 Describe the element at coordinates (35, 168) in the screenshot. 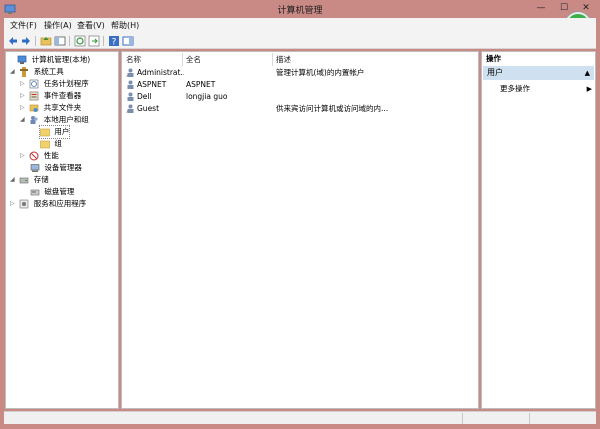

I see `device-manager-icon` at that location.